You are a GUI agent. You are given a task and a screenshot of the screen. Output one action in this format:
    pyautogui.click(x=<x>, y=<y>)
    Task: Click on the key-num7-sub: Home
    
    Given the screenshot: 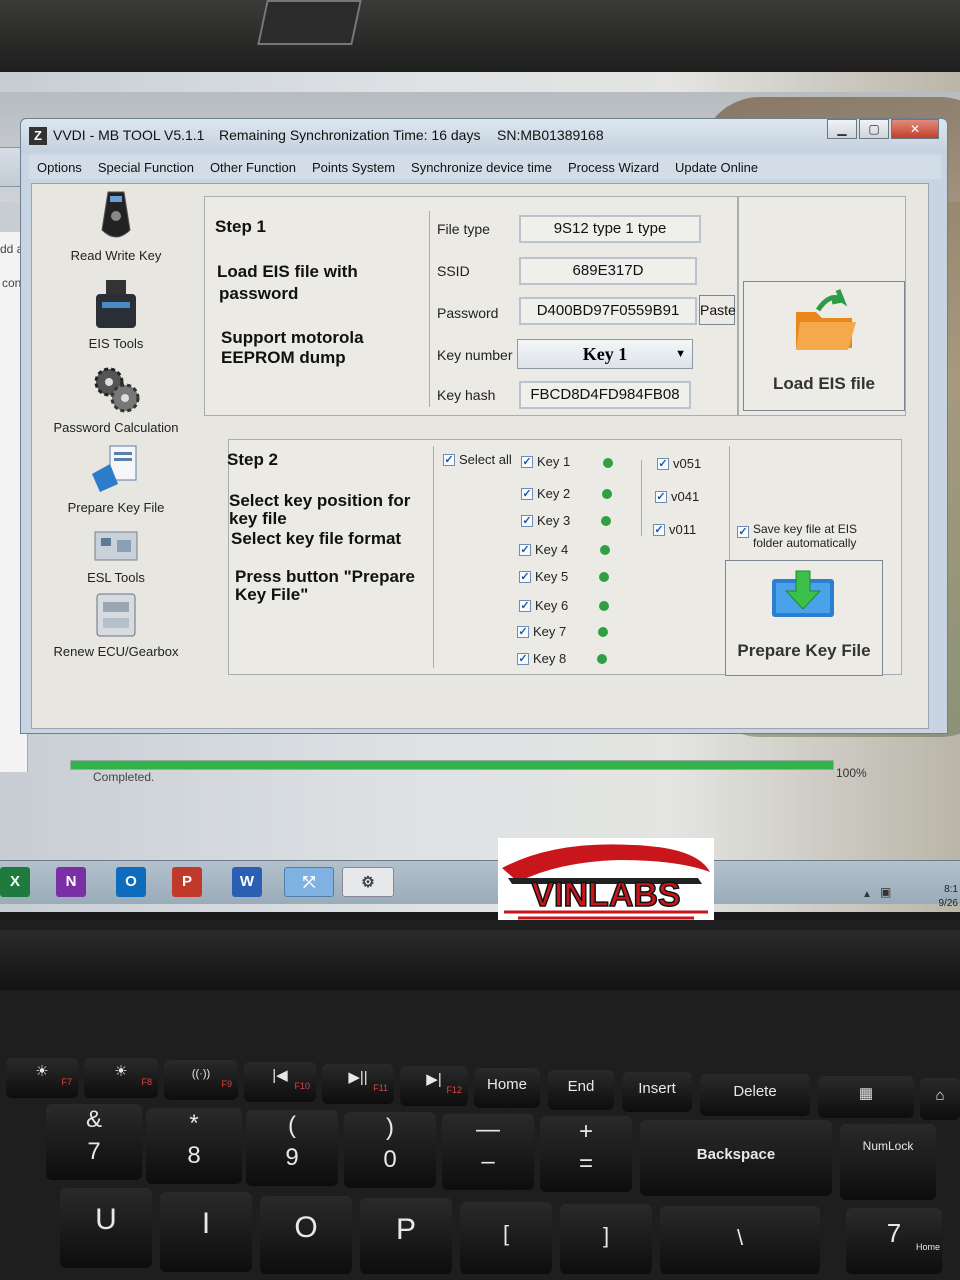 What is the action you would take?
    pyautogui.click(x=927, y=1247)
    